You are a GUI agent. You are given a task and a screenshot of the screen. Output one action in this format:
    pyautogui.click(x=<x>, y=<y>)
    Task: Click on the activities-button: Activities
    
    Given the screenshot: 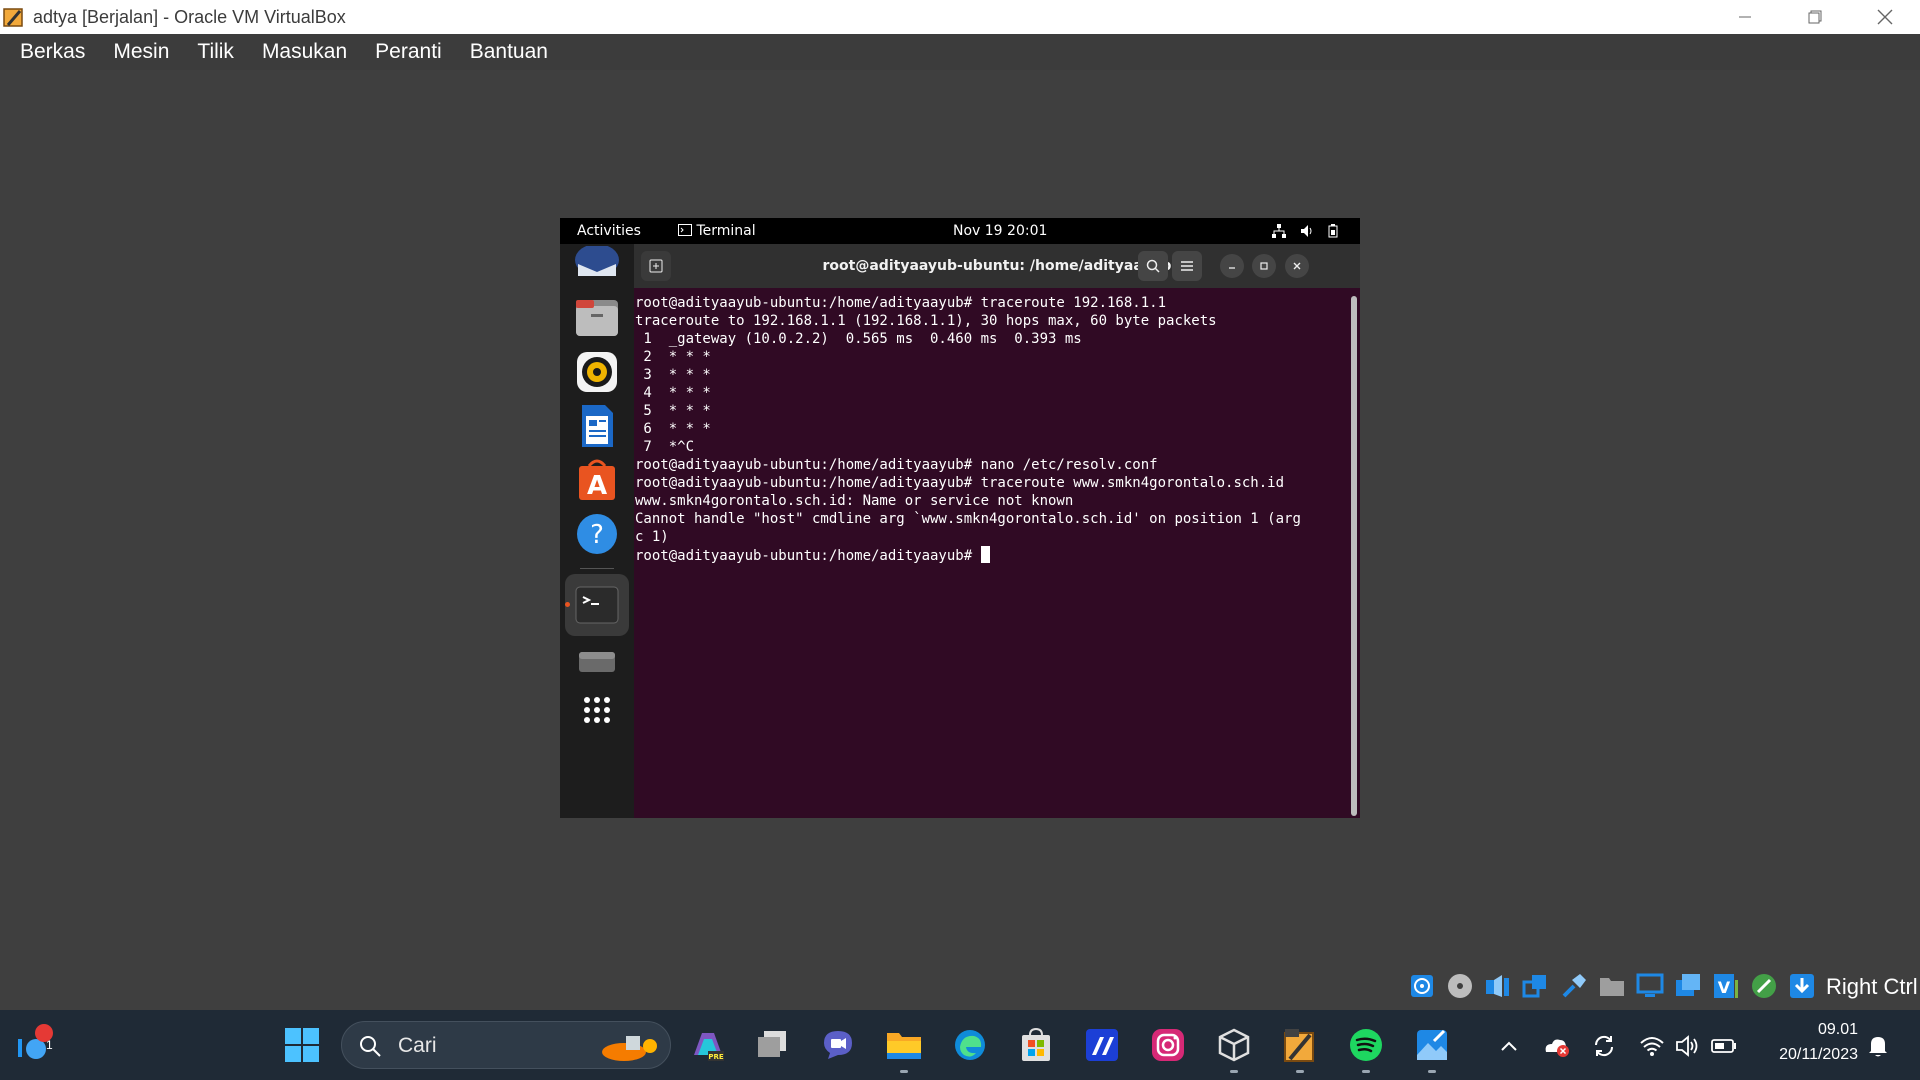 What is the action you would take?
    pyautogui.click(x=609, y=231)
    